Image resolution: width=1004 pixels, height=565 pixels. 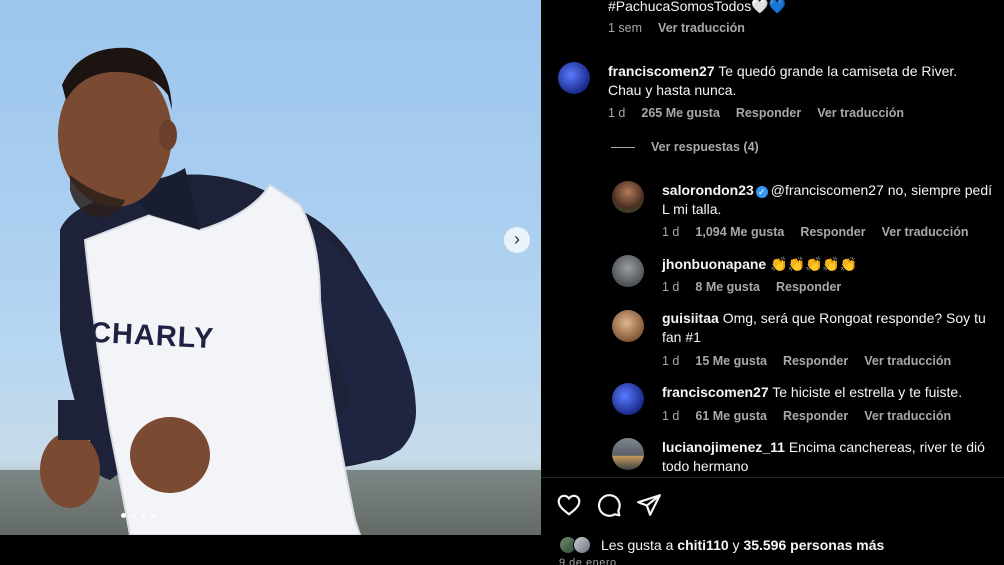 I want to click on caption-text: #PachucaSomosTodos🤍💙, so click(x=798, y=8).